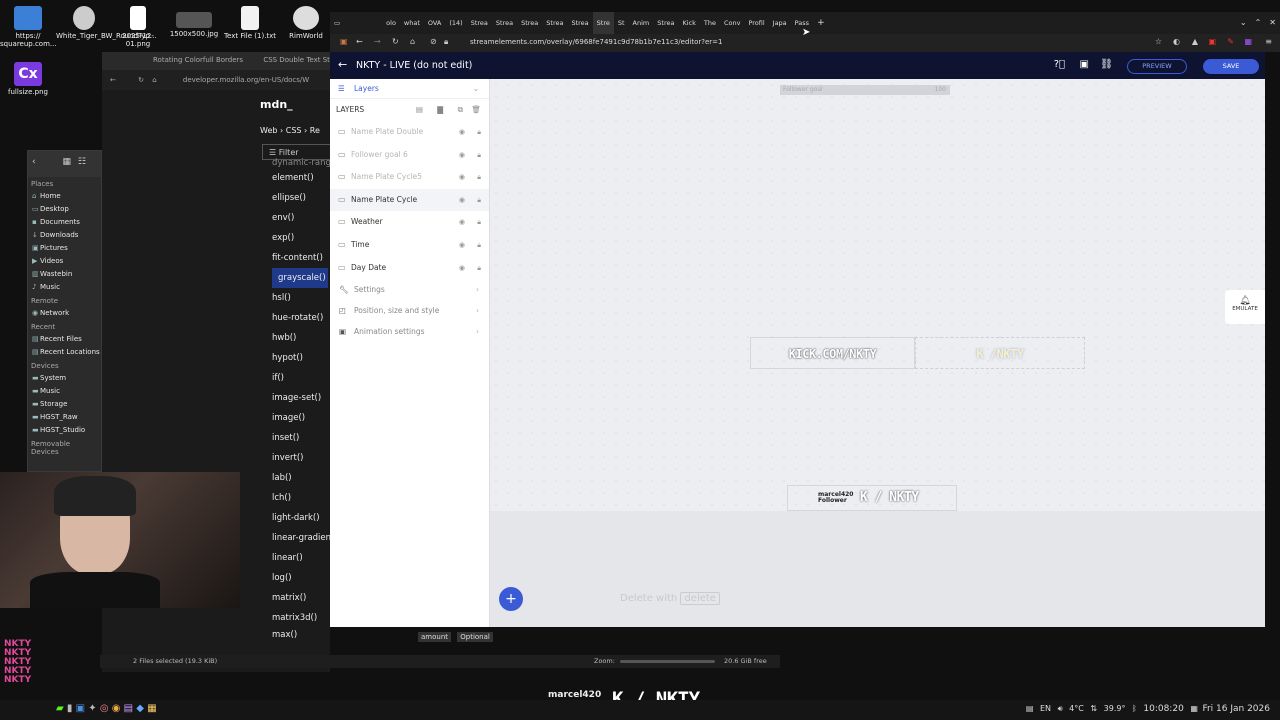  What do you see at coordinates (409, 310) in the screenshot?
I see `position-size-style-section: ◰ Position, size and style ›` at bounding box center [409, 310].